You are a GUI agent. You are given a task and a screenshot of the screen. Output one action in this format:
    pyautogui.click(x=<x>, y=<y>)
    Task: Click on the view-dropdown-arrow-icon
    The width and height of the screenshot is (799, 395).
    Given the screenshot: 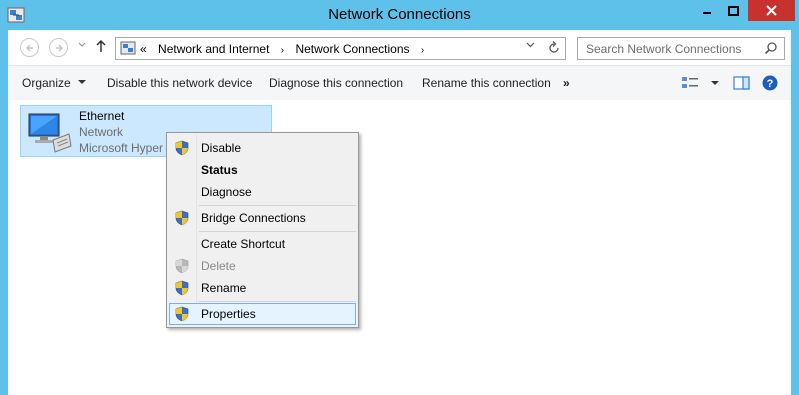 What is the action you would take?
    pyautogui.click(x=715, y=83)
    